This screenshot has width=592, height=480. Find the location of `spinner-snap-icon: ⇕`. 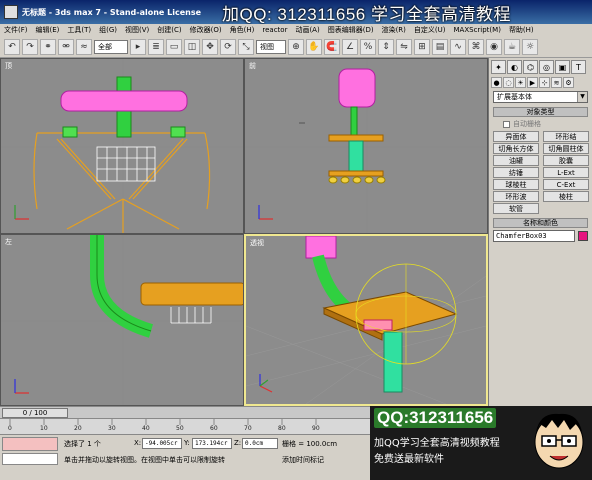

spinner-snap-icon: ⇕ is located at coordinates (386, 46).